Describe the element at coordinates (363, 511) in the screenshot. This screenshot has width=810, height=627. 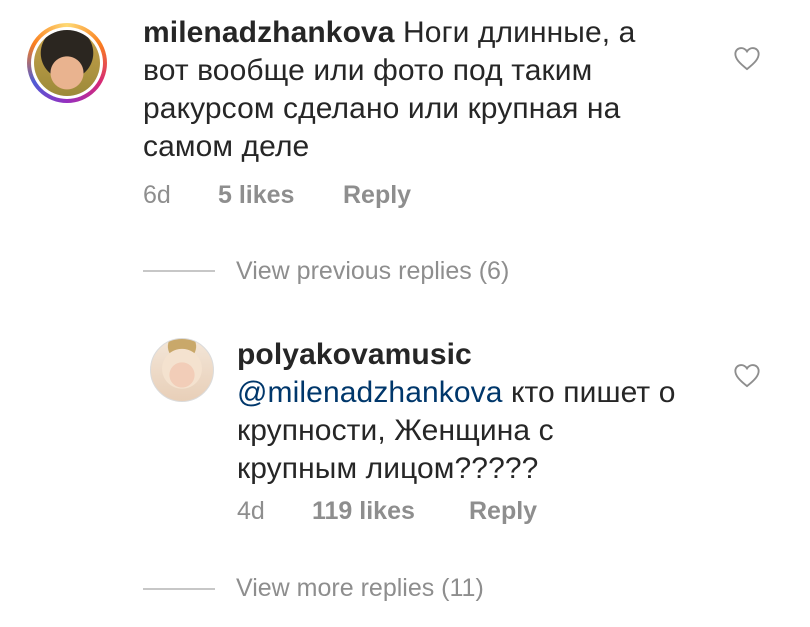
I see `likes-count: 119 likes` at that location.